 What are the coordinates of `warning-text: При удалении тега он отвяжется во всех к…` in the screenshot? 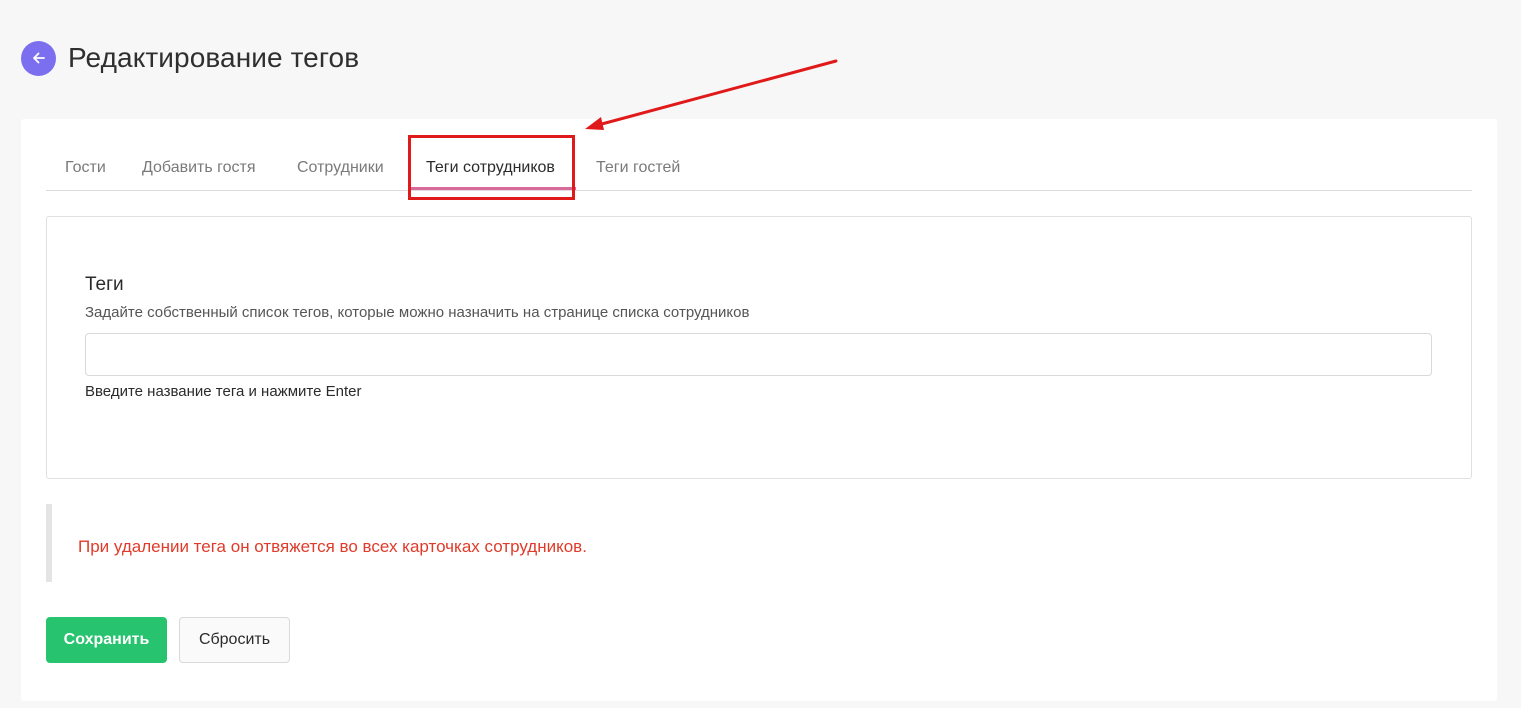 It's located at (332, 546).